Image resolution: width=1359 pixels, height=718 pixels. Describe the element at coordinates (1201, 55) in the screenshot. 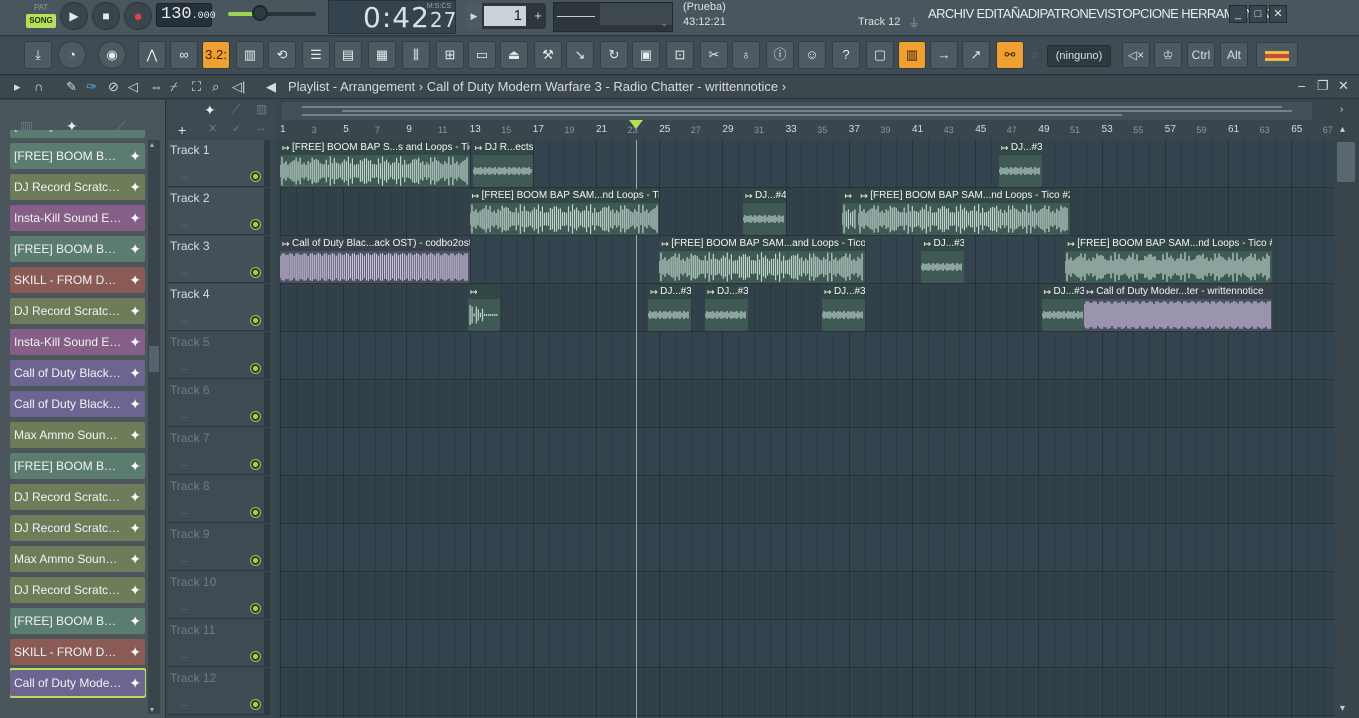

I see `ctrl-button: Ctrl` at that location.